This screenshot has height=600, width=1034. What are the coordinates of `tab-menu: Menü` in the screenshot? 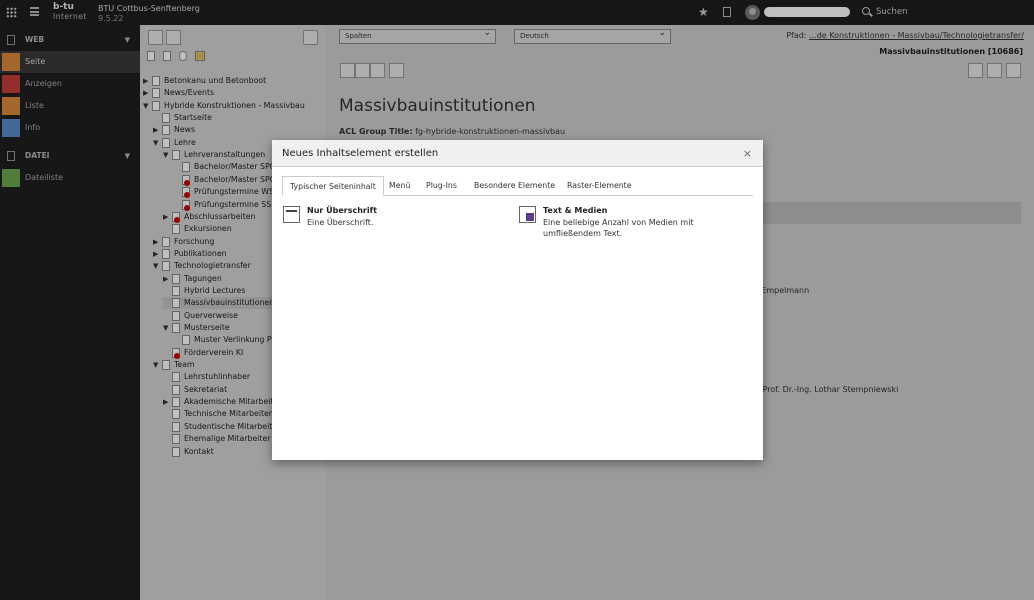 It's located at (399, 186).